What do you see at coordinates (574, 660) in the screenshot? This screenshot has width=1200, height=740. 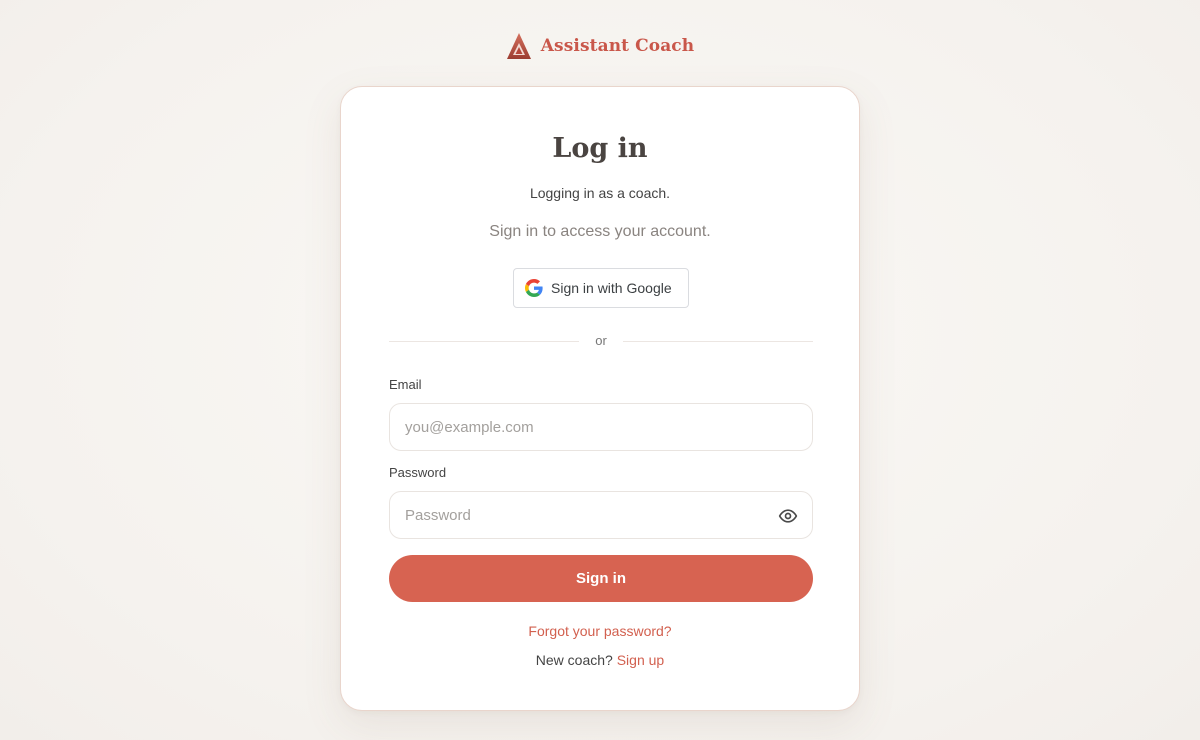 I see `signup-prompt: New coach?` at bounding box center [574, 660].